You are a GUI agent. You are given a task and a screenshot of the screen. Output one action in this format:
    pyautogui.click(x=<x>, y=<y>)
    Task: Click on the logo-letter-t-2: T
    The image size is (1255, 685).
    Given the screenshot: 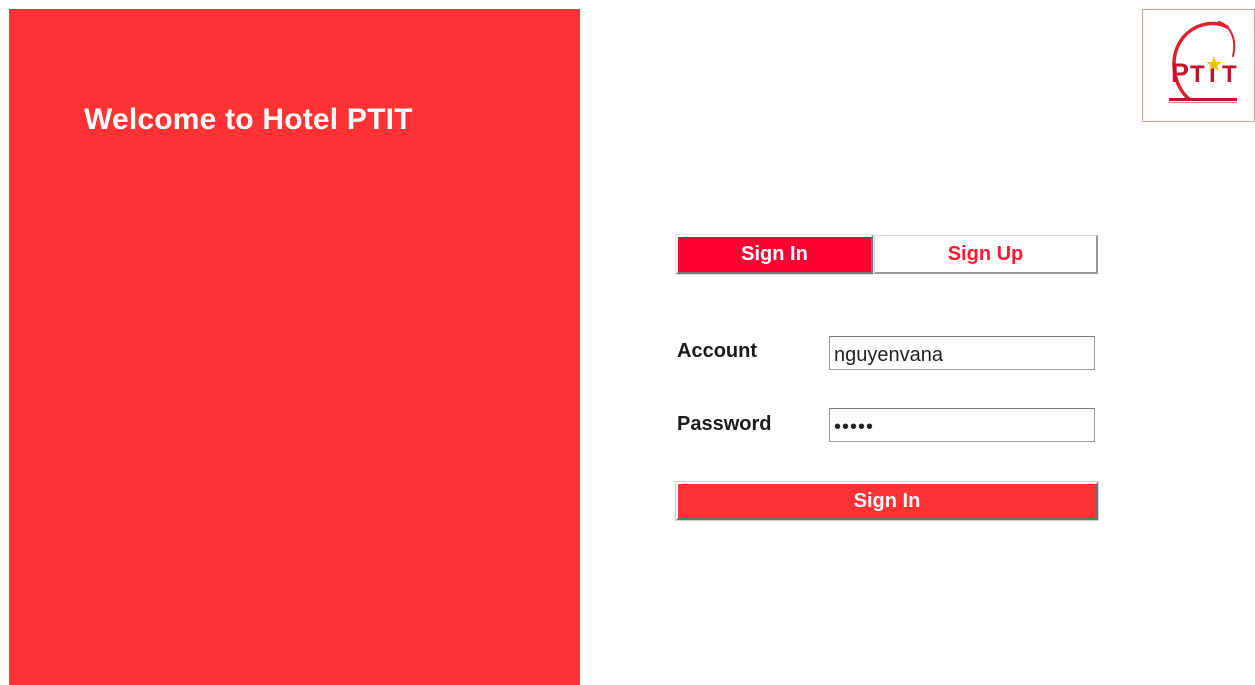 What is the action you would take?
    pyautogui.click(x=1229, y=74)
    